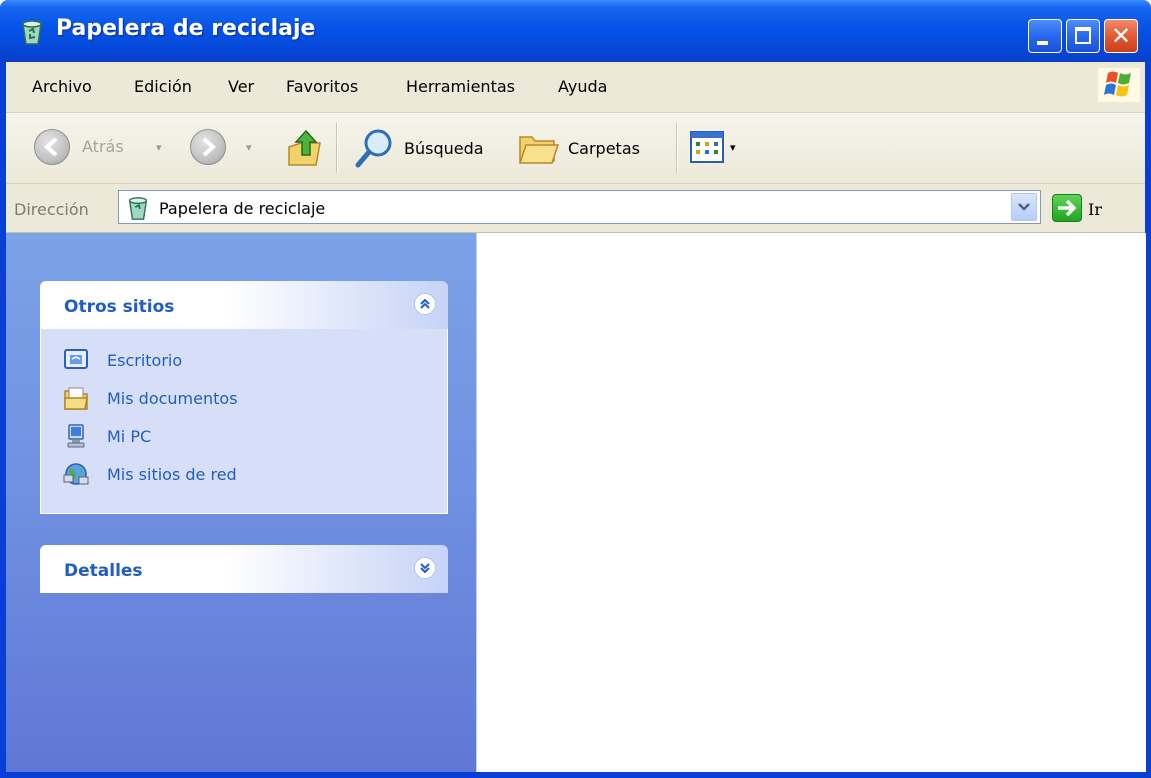  I want to click on back-dropdown-icon: ▾, so click(159, 147).